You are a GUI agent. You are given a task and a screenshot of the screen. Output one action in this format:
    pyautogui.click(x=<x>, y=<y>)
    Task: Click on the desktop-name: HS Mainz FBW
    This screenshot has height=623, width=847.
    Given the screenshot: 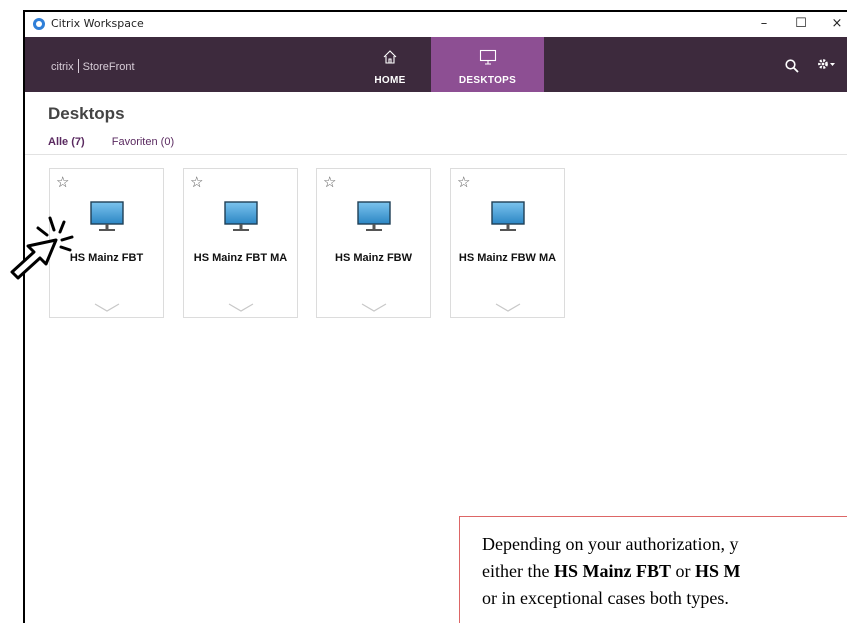 What is the action you would take?
    pyautogui.click(x=373, y=258)
    